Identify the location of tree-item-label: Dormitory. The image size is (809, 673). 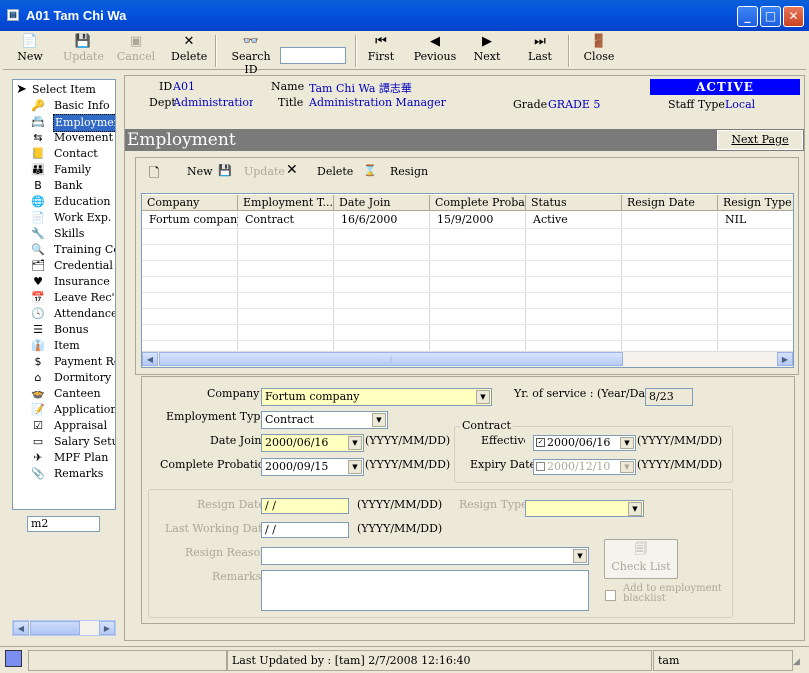
(83, 377).